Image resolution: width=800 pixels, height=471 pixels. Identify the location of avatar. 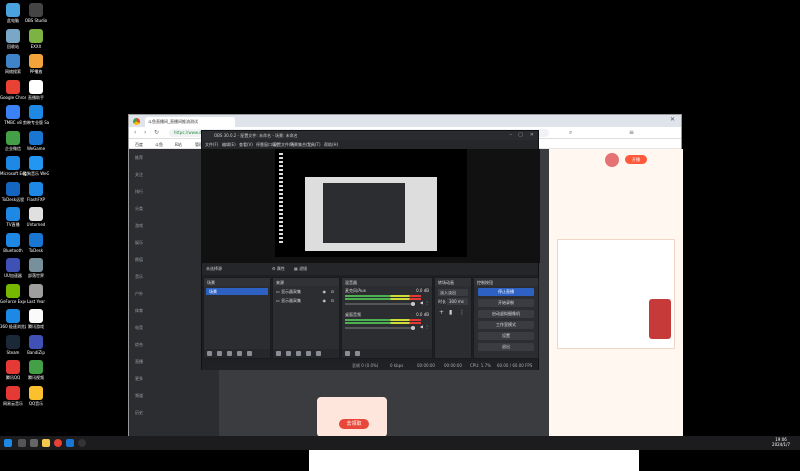
(612, 160).